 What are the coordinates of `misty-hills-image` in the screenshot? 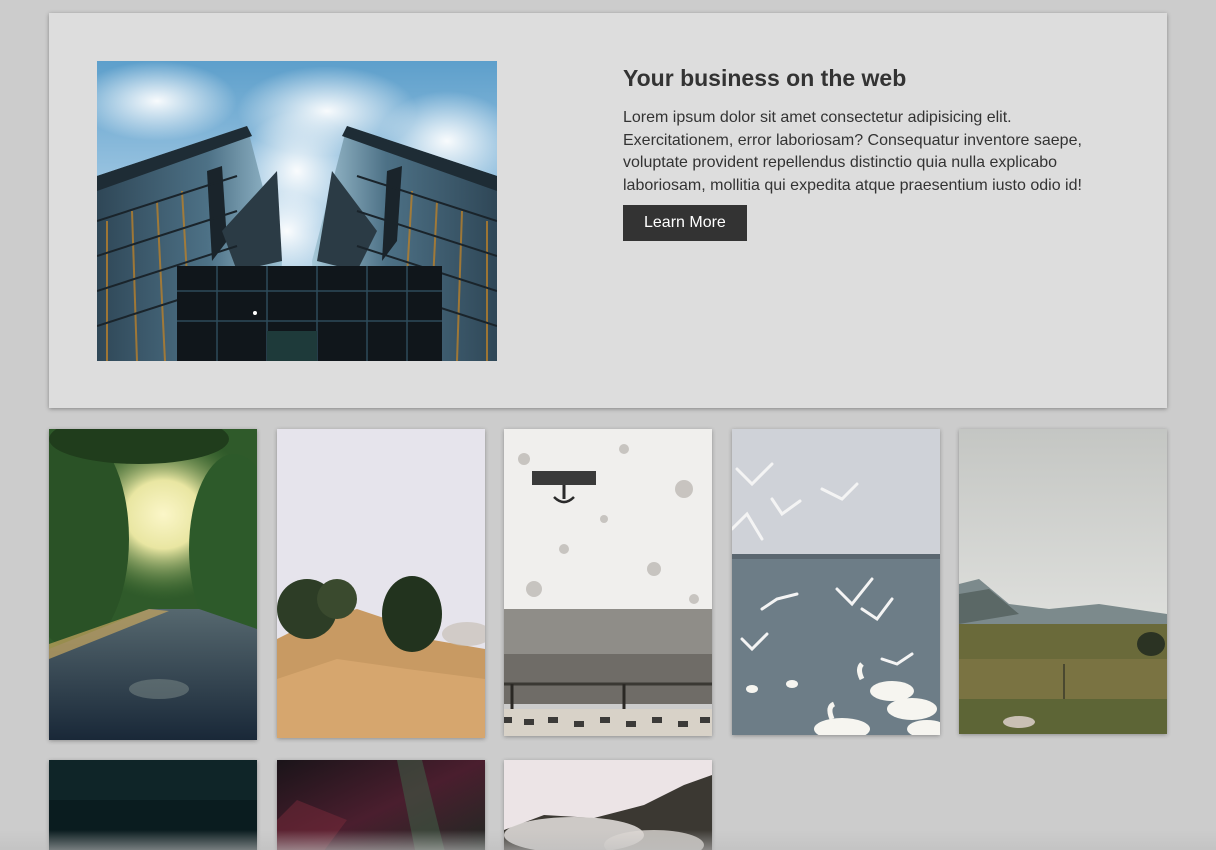 It's located at (608, 805).